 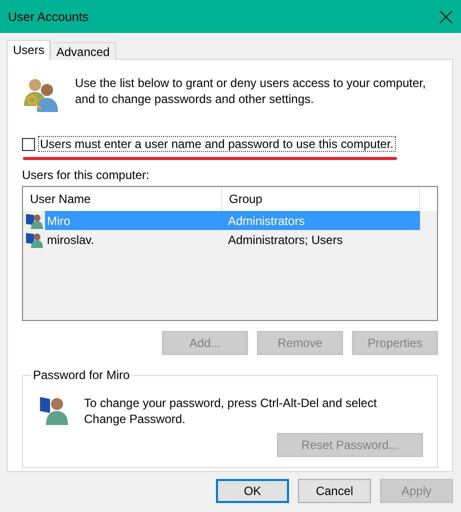 What do you see at coordinates (81, 375) in the screenshot?
I see `group-title: Password for Miro` at bounding box center [81, 375].